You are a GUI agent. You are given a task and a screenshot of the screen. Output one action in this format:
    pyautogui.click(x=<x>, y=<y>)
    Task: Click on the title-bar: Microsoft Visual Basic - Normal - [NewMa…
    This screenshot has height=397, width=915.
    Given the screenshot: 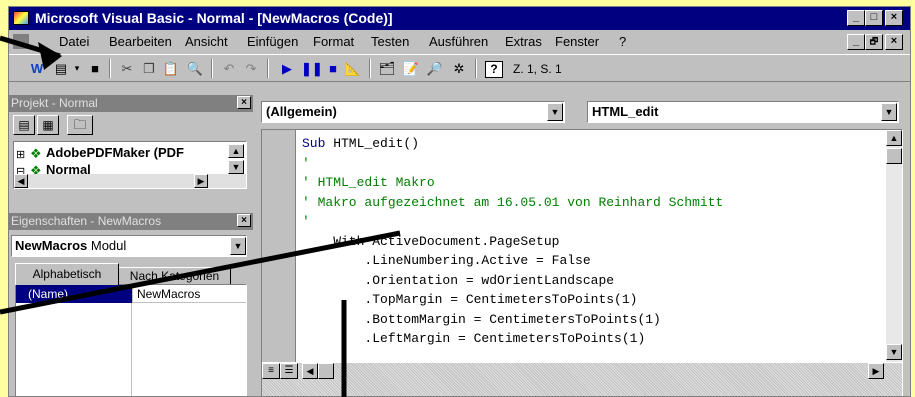 What is the action you would take?
    pyautogui.click(x=459, y=18)
    